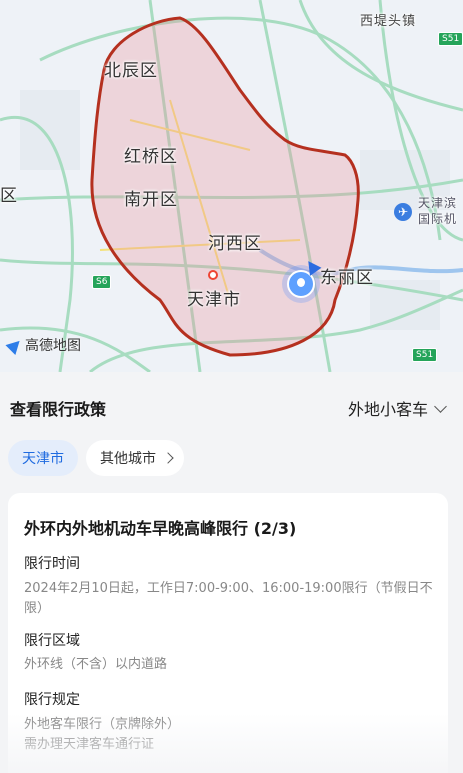 This screenshot has width=463, height=773. I want to click on road-badge-s51-bottom: S51, so click(425, 355).